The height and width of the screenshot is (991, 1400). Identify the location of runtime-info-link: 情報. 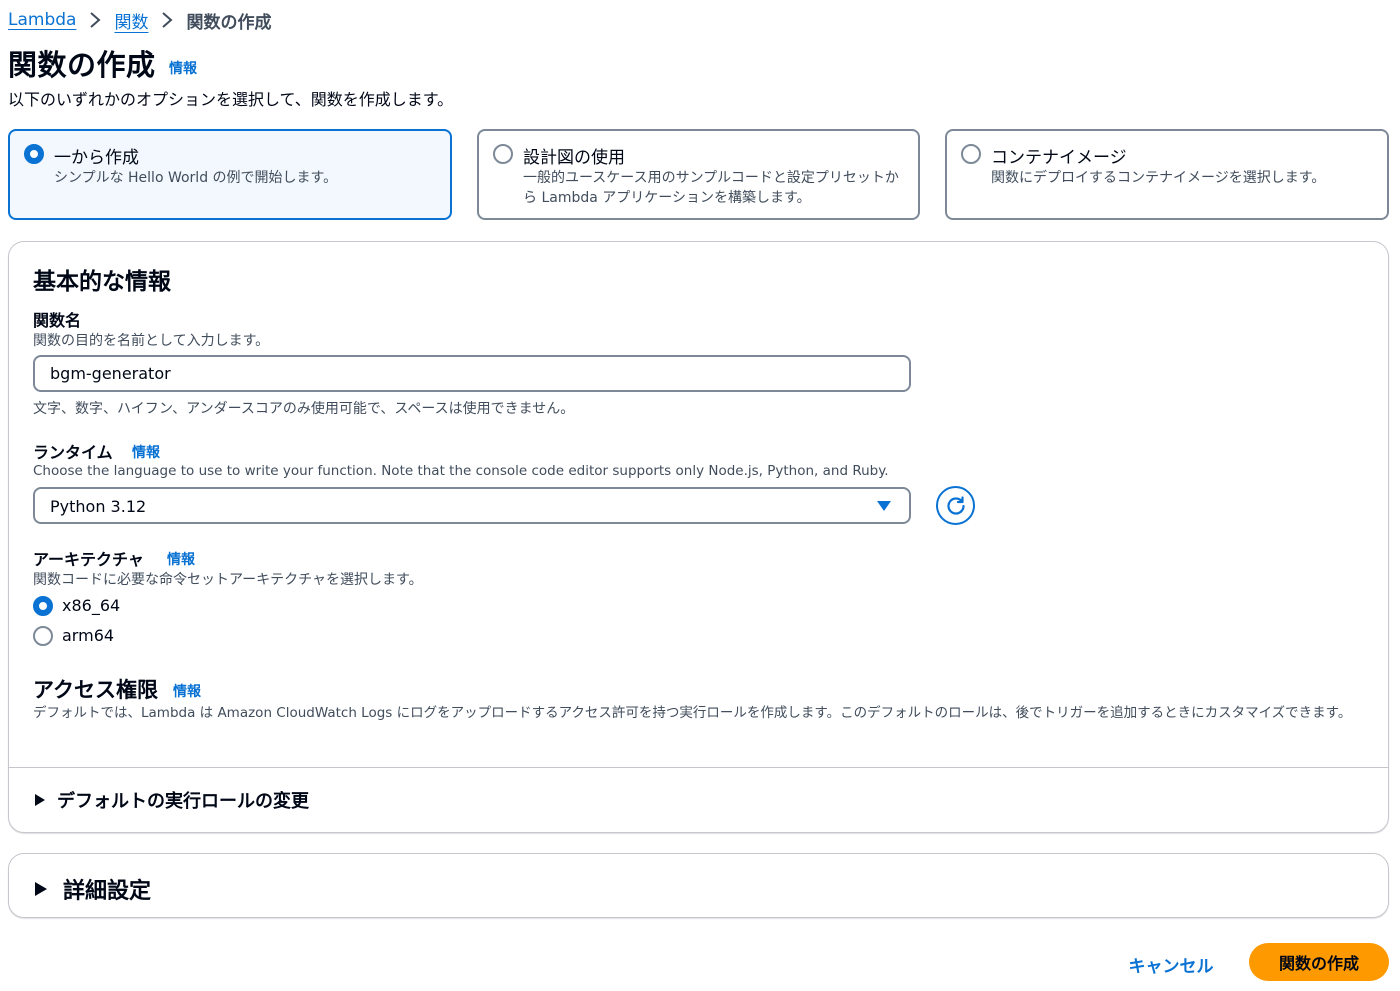
(146, 452).